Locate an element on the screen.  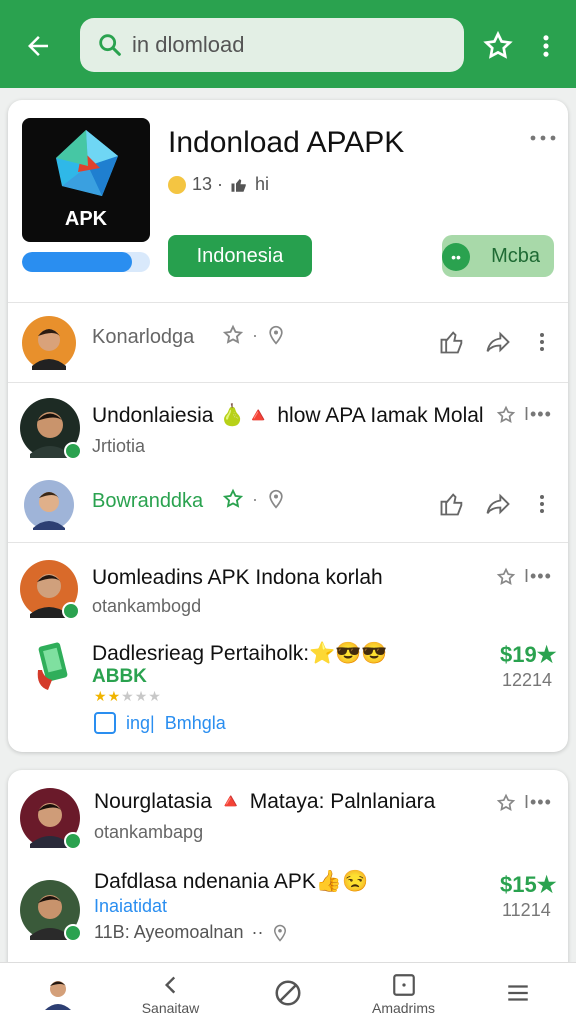
bottom-nav: Sanaitaw Amadrims is located at coordinates (288, 993).